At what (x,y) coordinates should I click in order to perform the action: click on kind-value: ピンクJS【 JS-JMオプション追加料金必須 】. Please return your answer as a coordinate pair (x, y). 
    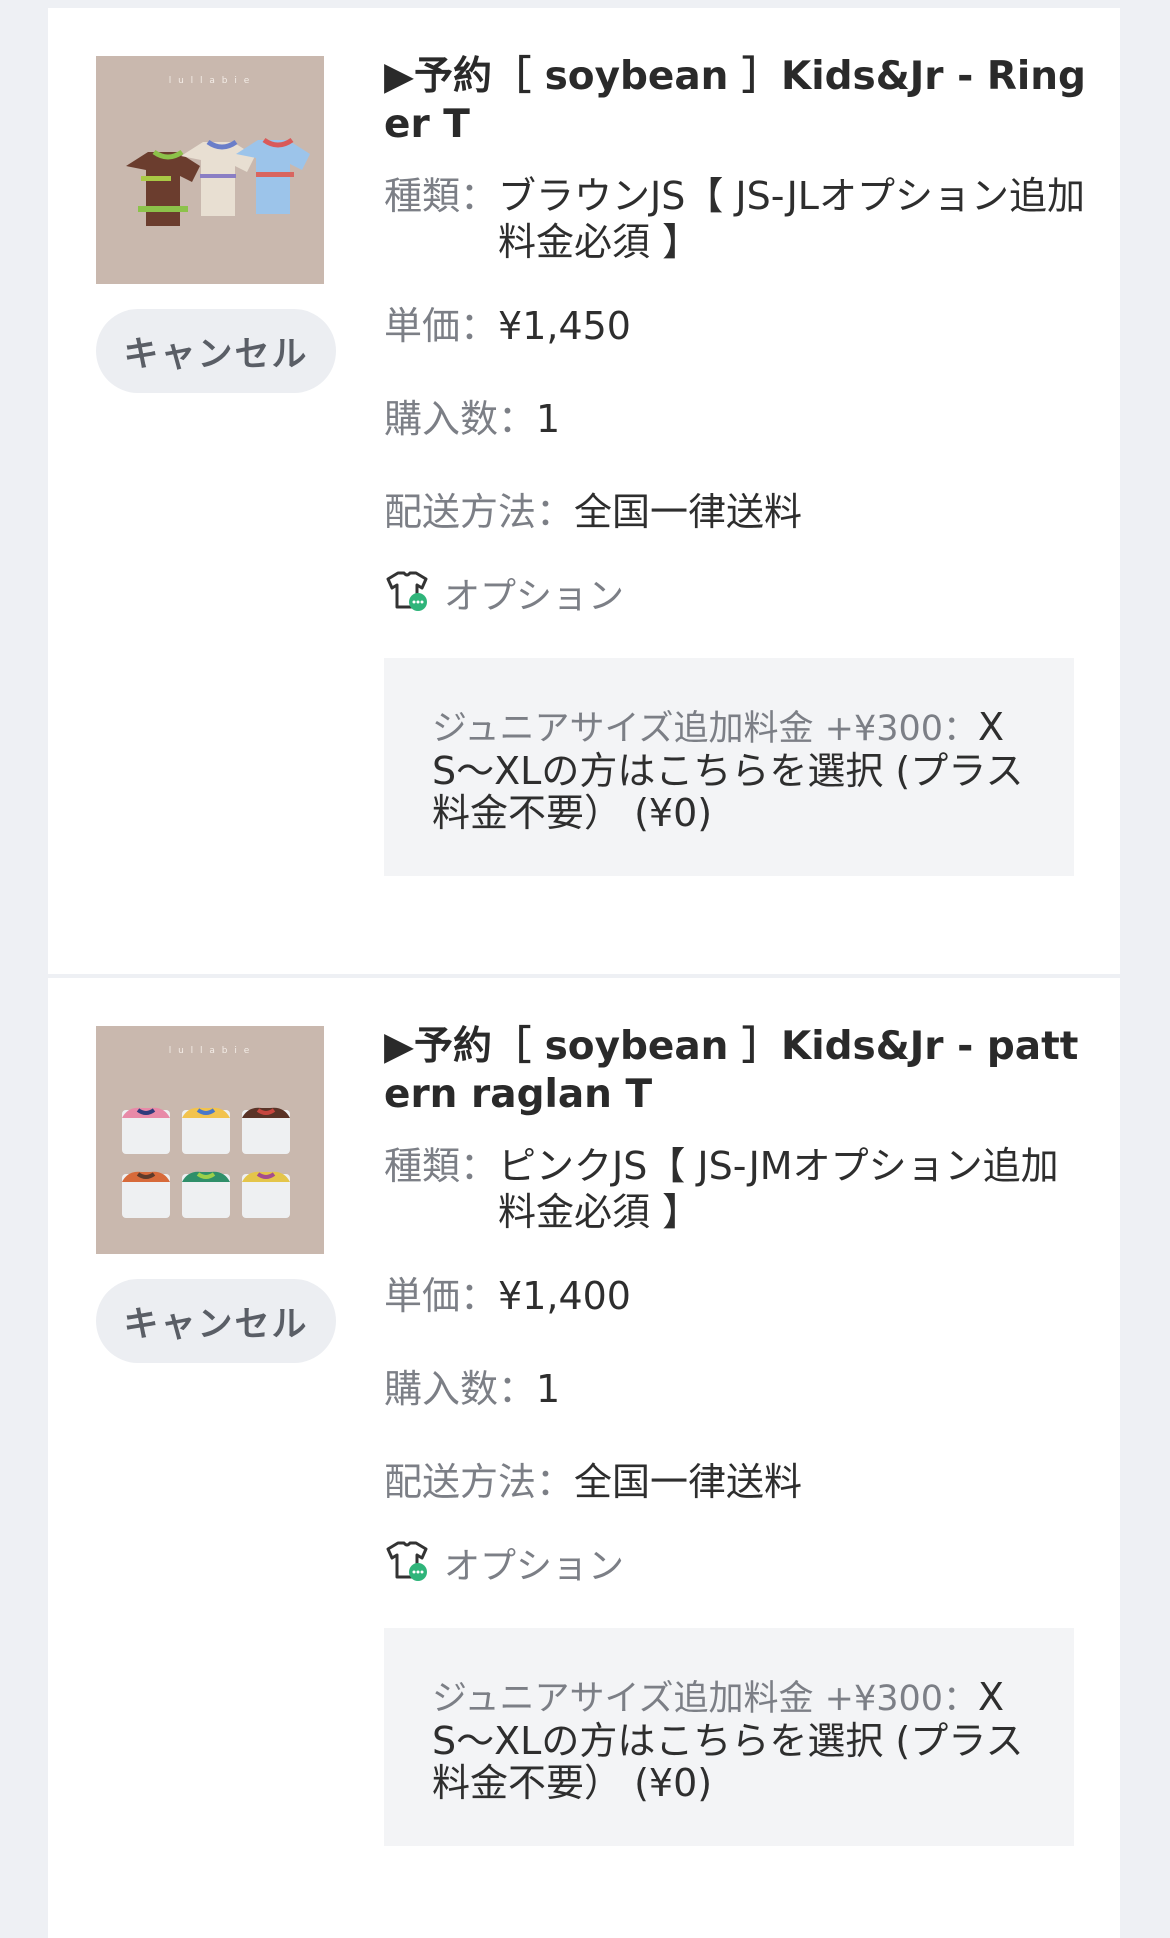
    Looking at the image, I should click on (778, 1189).